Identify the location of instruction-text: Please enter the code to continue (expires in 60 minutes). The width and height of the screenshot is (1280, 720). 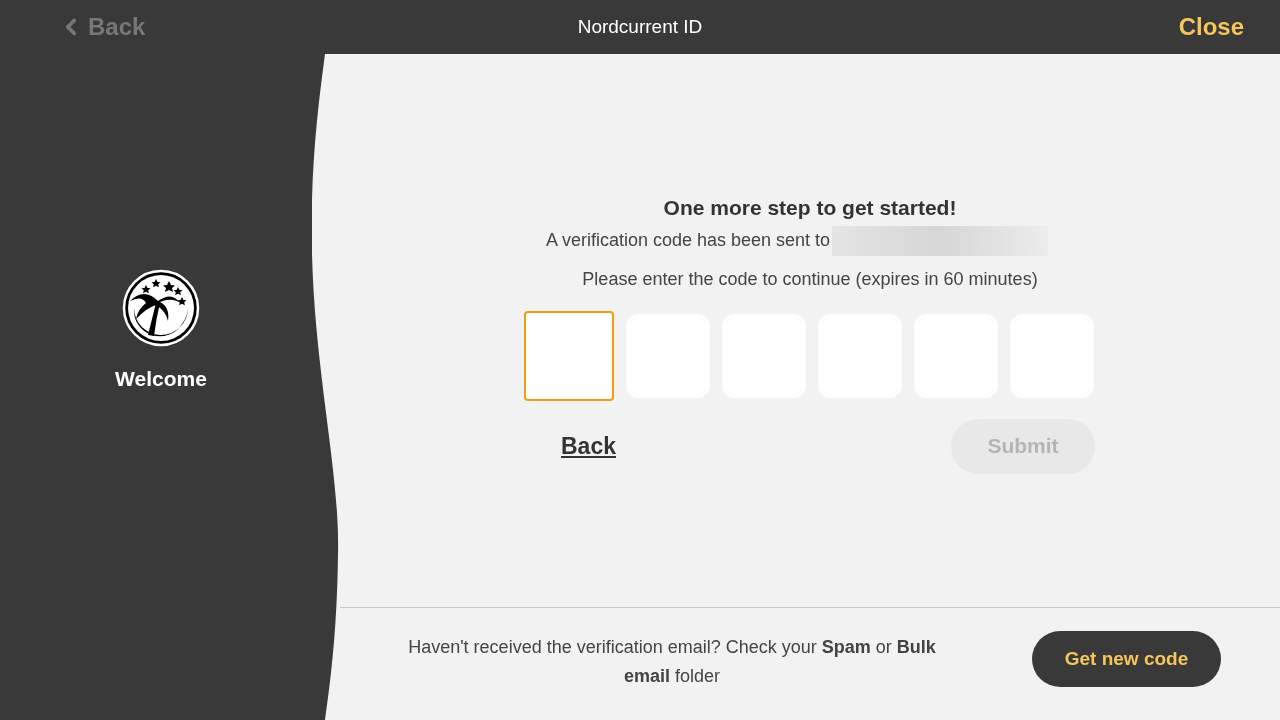
(810, 279).